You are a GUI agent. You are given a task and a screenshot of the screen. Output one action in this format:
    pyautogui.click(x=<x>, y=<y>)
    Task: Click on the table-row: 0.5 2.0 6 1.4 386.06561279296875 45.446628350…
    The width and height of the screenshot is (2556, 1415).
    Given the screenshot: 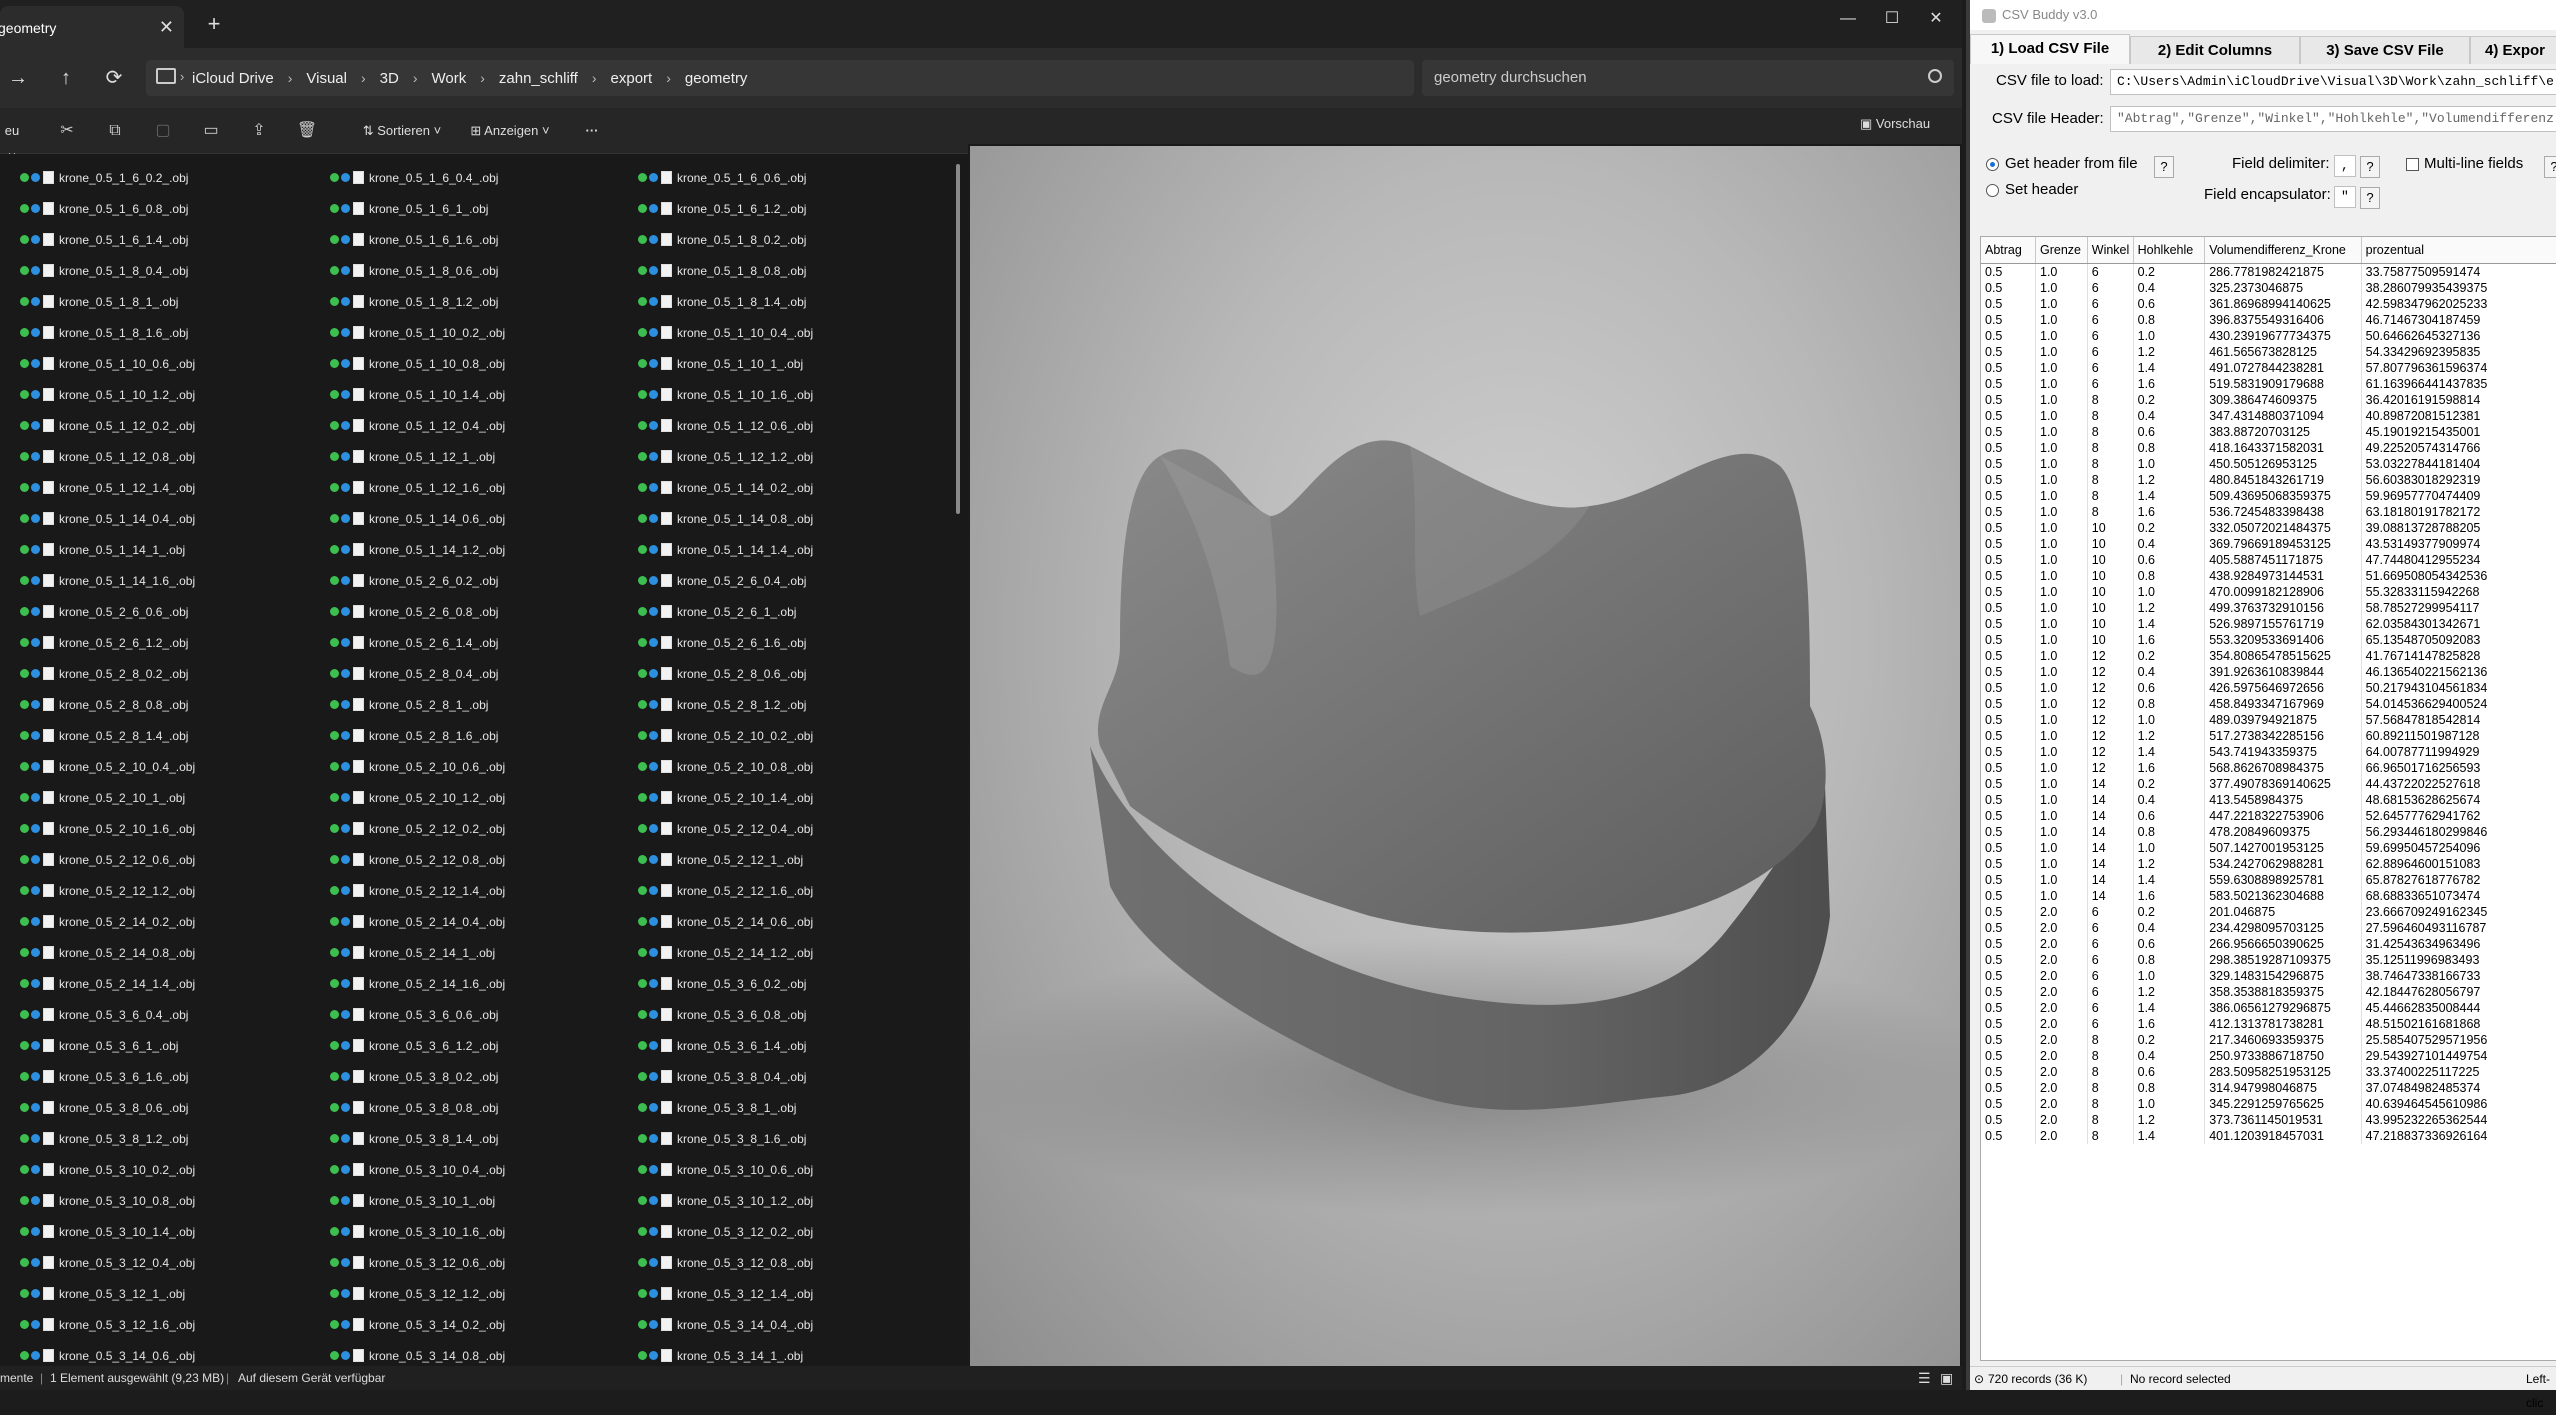 What is the action you would take?
    pyautogui.click(x=2268, y=1007)
    